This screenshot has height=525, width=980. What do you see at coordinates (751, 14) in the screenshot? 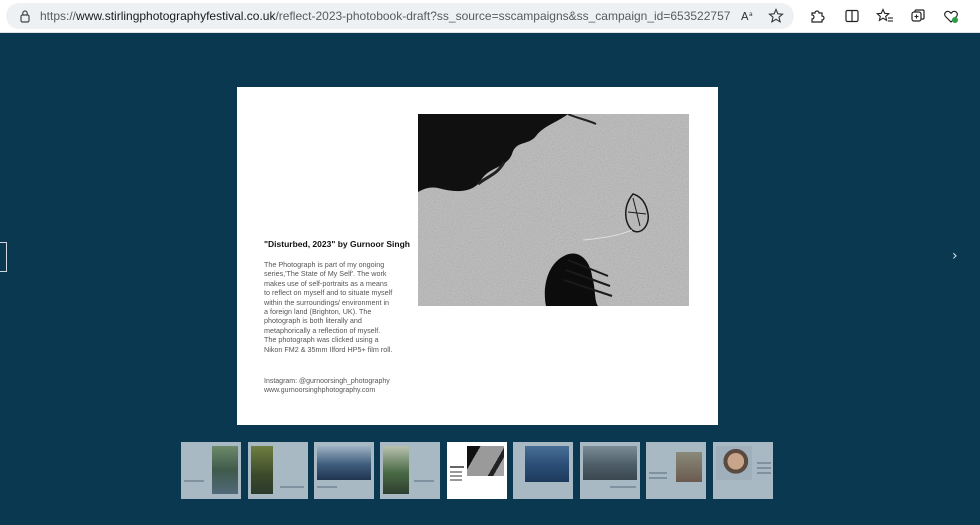
I see `svg-text: a` at bounding box center [751, 14].